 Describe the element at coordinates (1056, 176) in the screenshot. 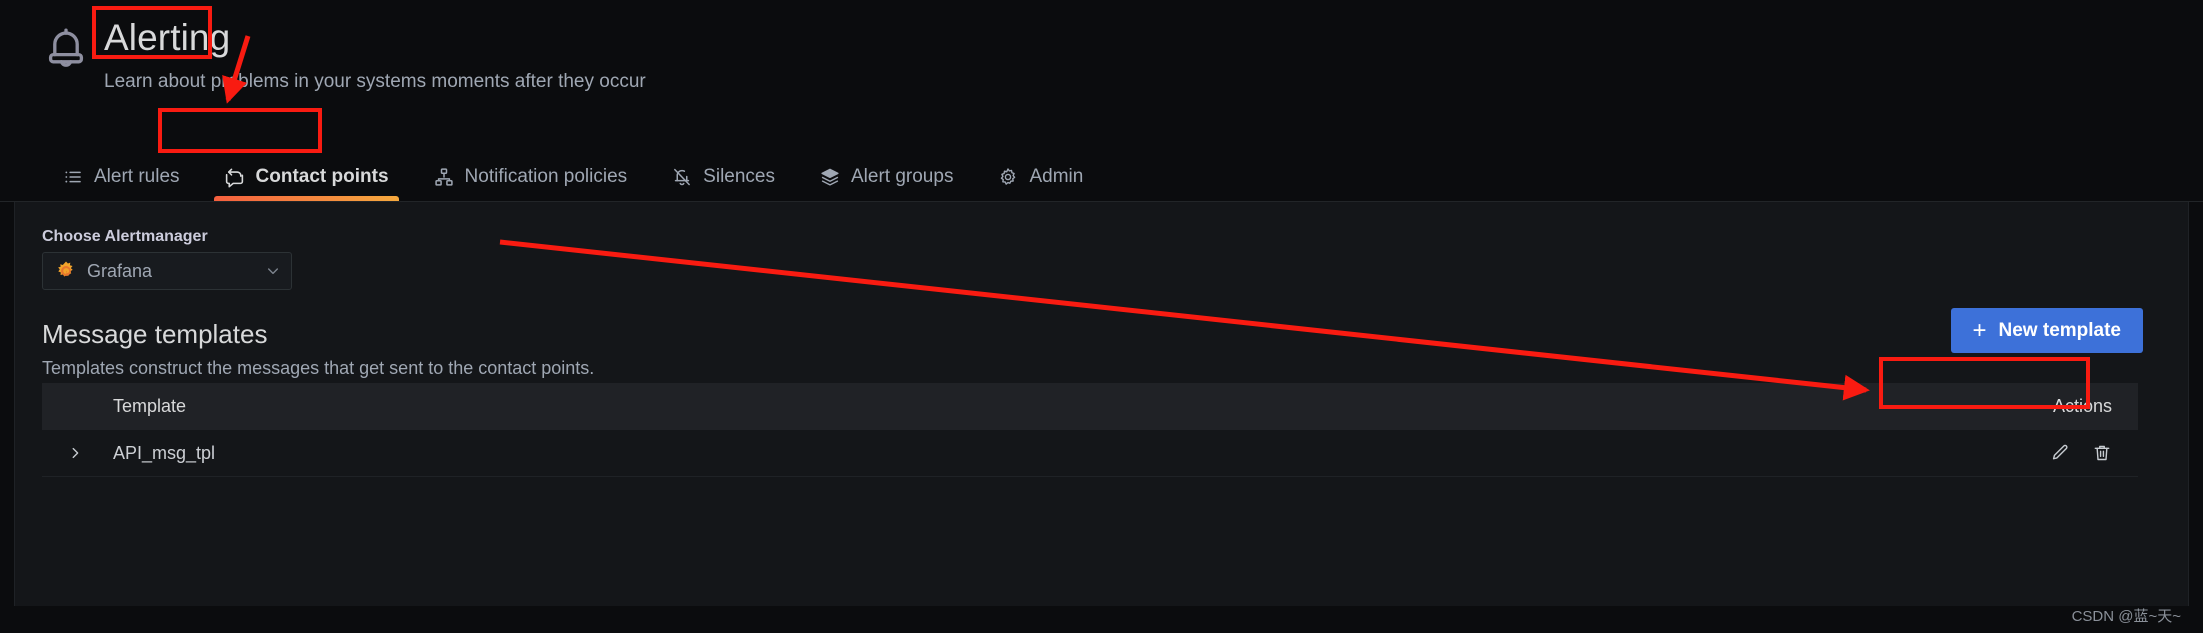

I see `tab-label: Admin` at that location.